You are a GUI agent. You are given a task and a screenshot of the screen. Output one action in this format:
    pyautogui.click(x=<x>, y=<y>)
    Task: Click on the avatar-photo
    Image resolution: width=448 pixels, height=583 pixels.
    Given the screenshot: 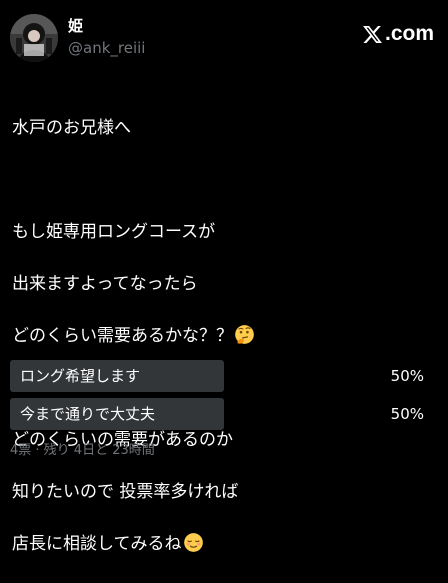 What is the action you would take?
    pyautogui.click(x=34, y=38)
    